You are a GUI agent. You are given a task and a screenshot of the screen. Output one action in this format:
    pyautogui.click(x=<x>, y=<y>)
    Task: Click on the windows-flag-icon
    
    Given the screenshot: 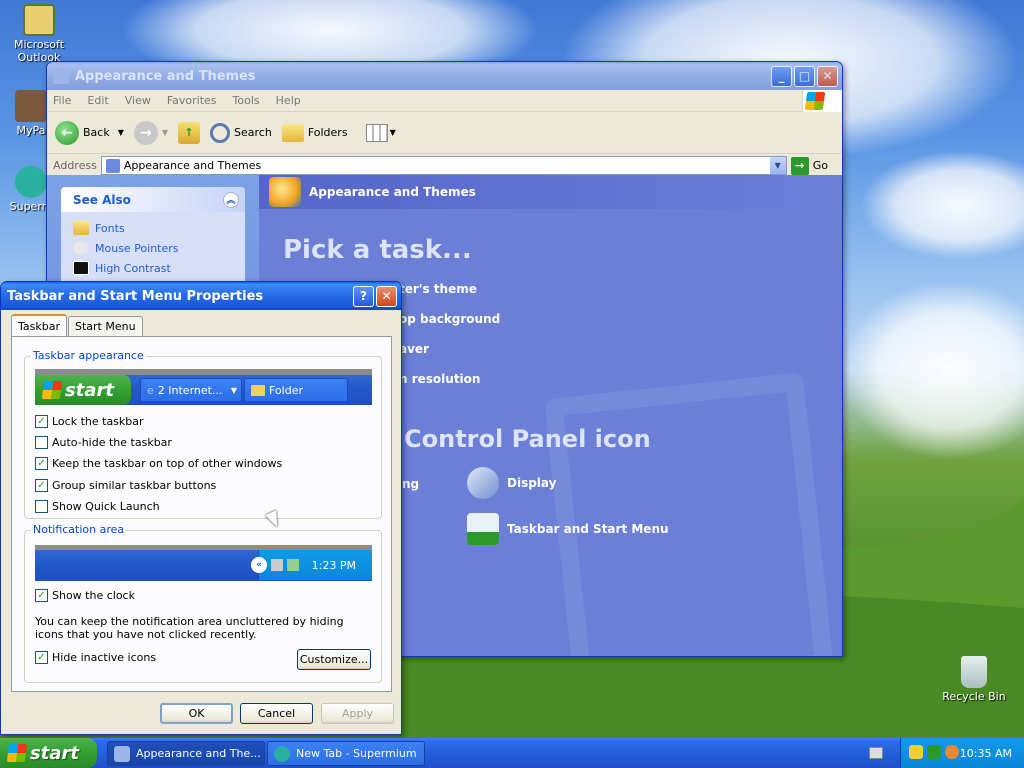 What is the action you would take?
    pyautogui.click(x=52, y=390)
    